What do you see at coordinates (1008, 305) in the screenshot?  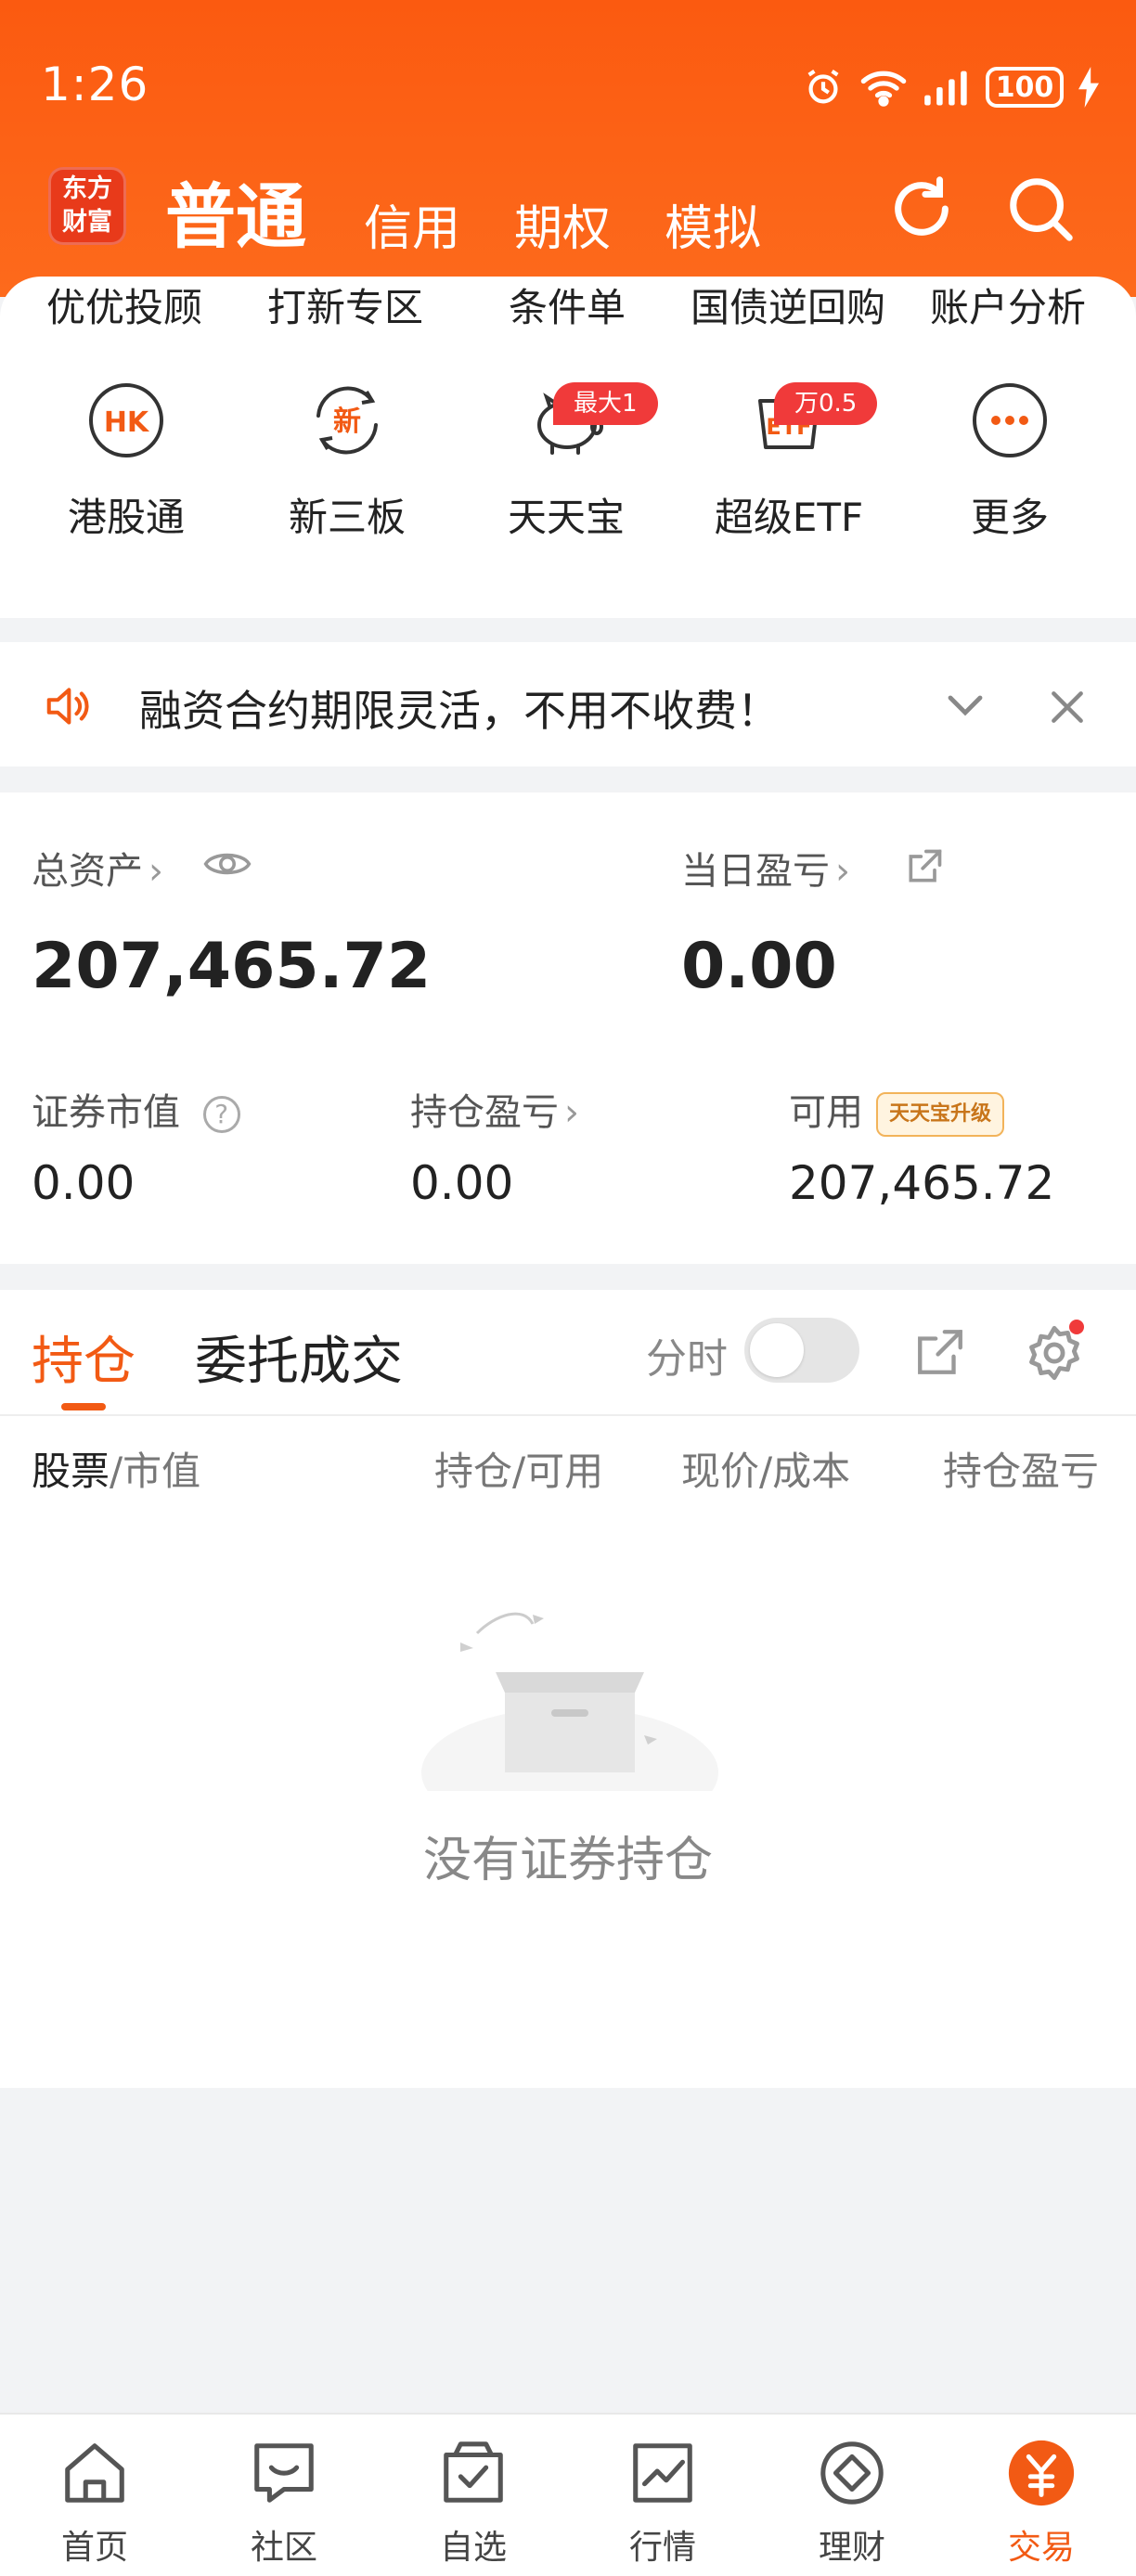 I see `quick-link-account-analysis: 账户分析` at bounding box center [1008, 305].